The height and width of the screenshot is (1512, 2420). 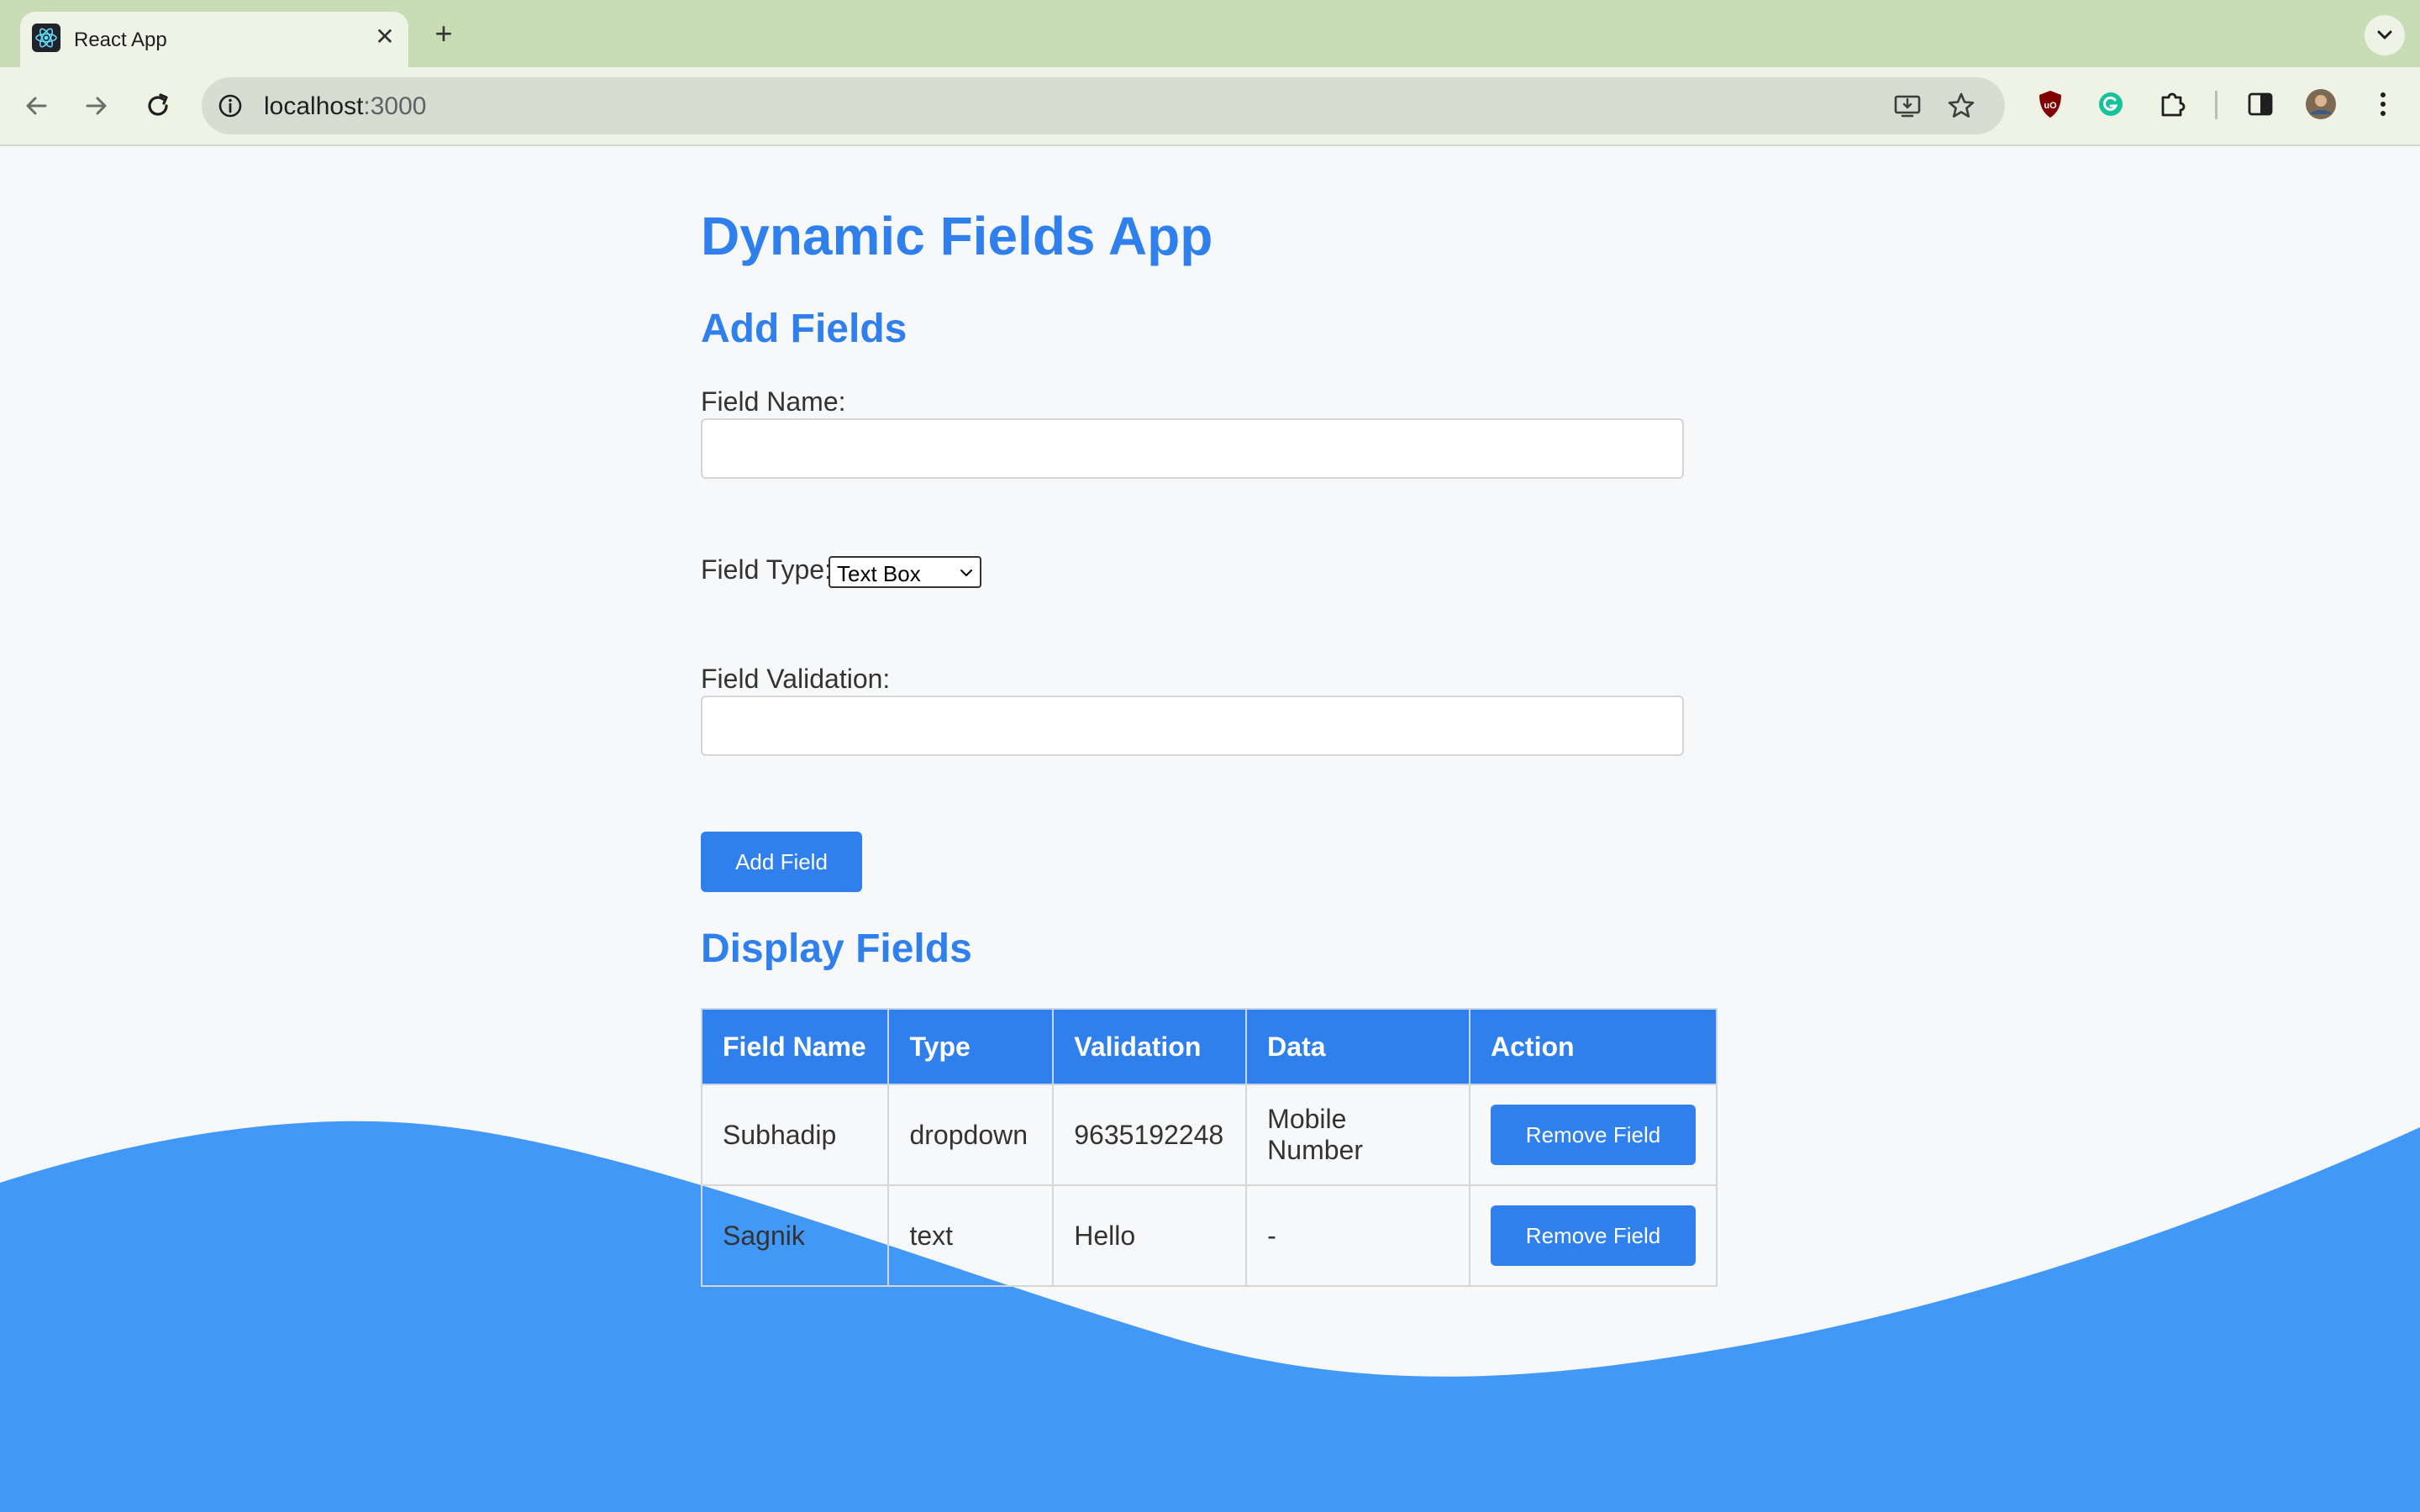 I want to click on more-menu-icon, so click(x=2384, y=104).